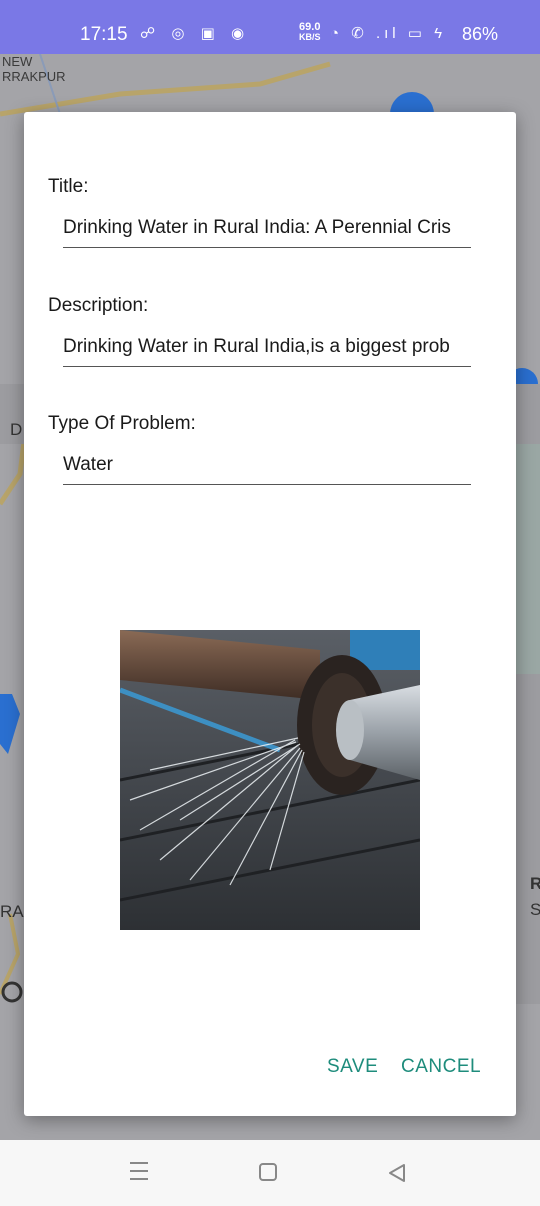 Image resolution: width=540 pixels, height=1206 pixels. What do you see at coordinates (441, 1067) in the screenshot?
I see `cancel-button: CANCEL` at bounding box center [441, 1067].